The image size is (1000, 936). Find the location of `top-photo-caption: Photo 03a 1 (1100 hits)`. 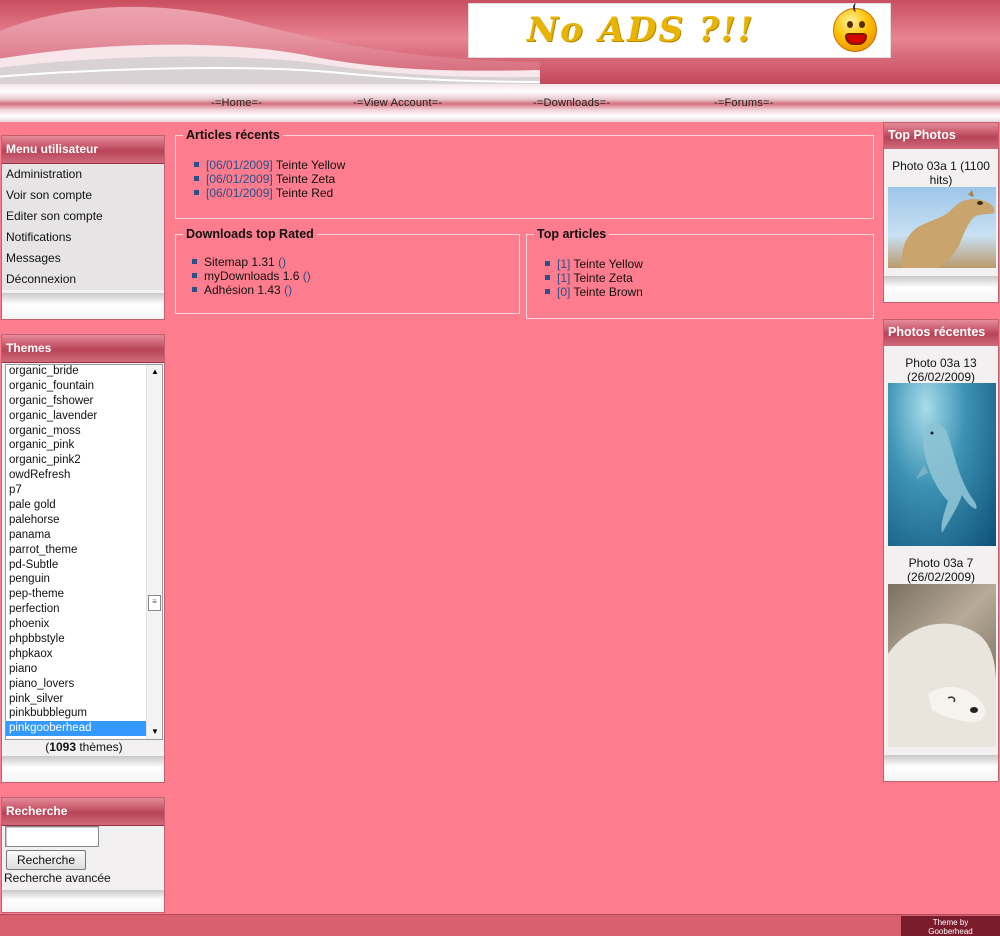

top-photo-caption: Photo 03a 1 (1100 hits) is located at coordinates (941, 173).